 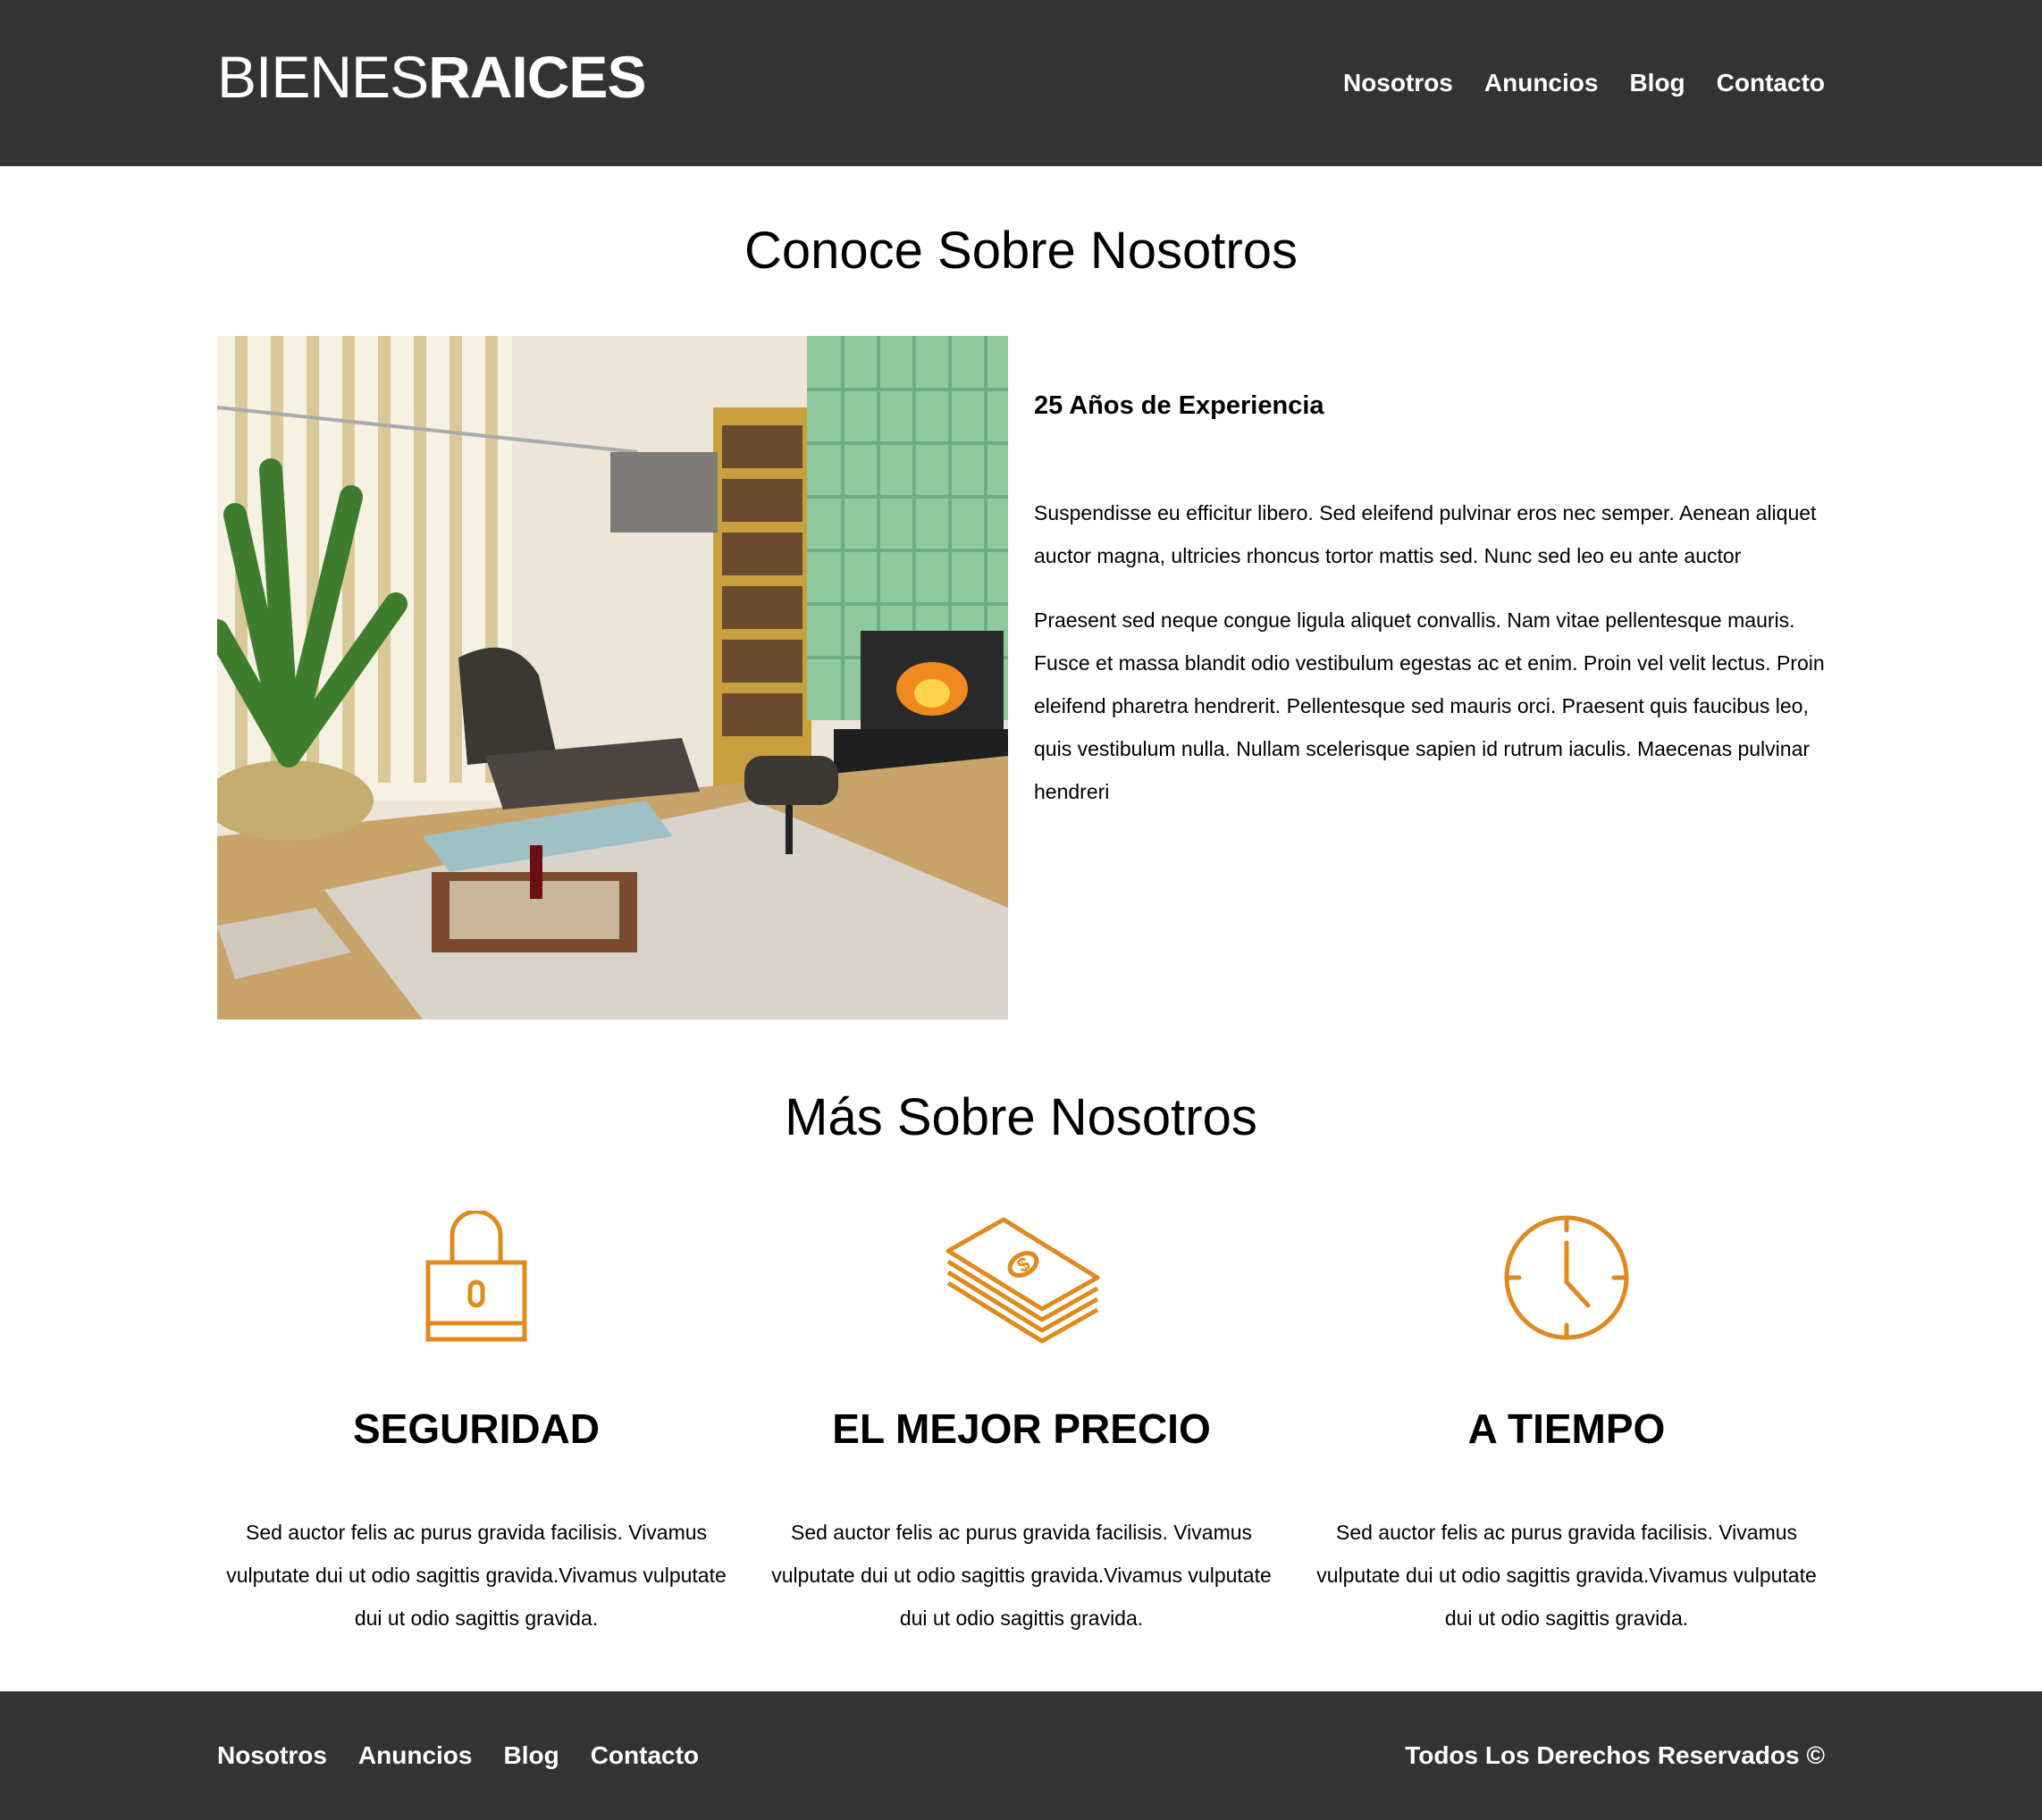 I want to click on about-subtitle: 25 Años de Experiencia, so click(x=1179, y=405).